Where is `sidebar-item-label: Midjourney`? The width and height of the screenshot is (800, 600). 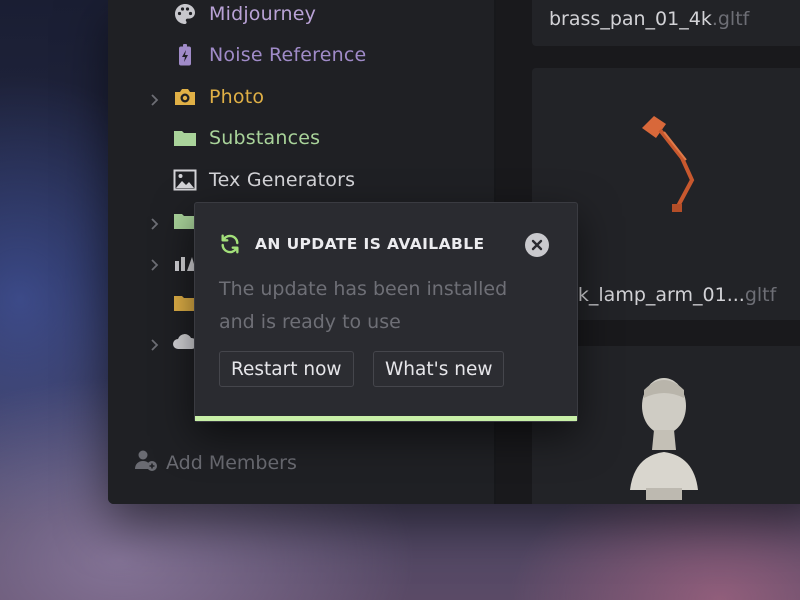
sidebar-item-label: Midjourney is located at coordinates (263, 14).